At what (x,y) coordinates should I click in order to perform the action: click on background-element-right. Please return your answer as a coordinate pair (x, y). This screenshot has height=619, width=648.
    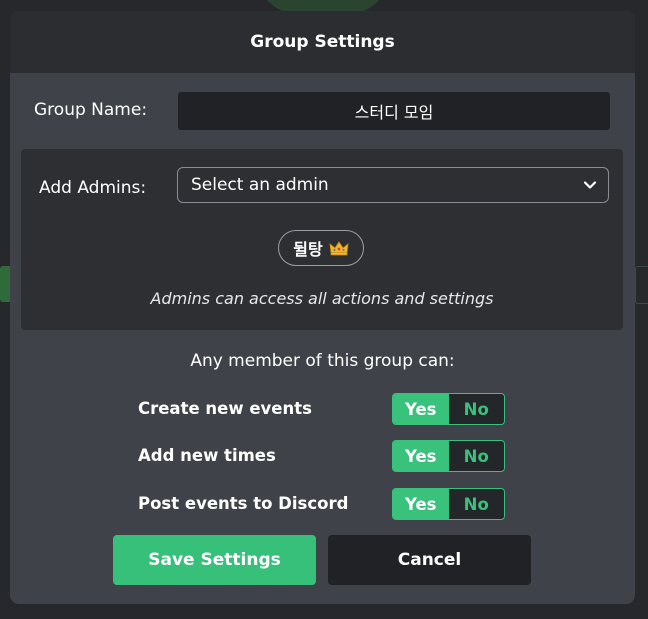
    Looking at the image, I should click on (641, 285).